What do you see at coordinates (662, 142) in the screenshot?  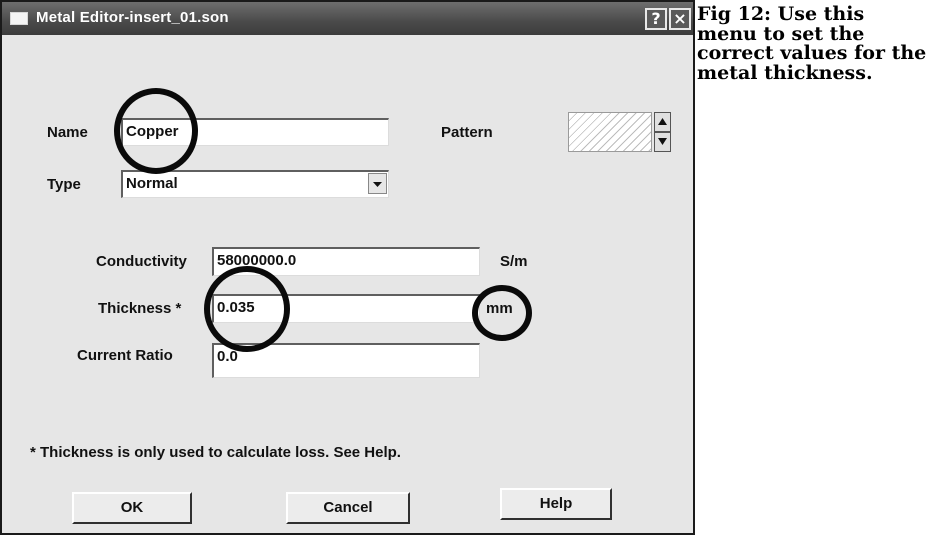 I see `spin-down-icon` at bounding box center [662, 142].